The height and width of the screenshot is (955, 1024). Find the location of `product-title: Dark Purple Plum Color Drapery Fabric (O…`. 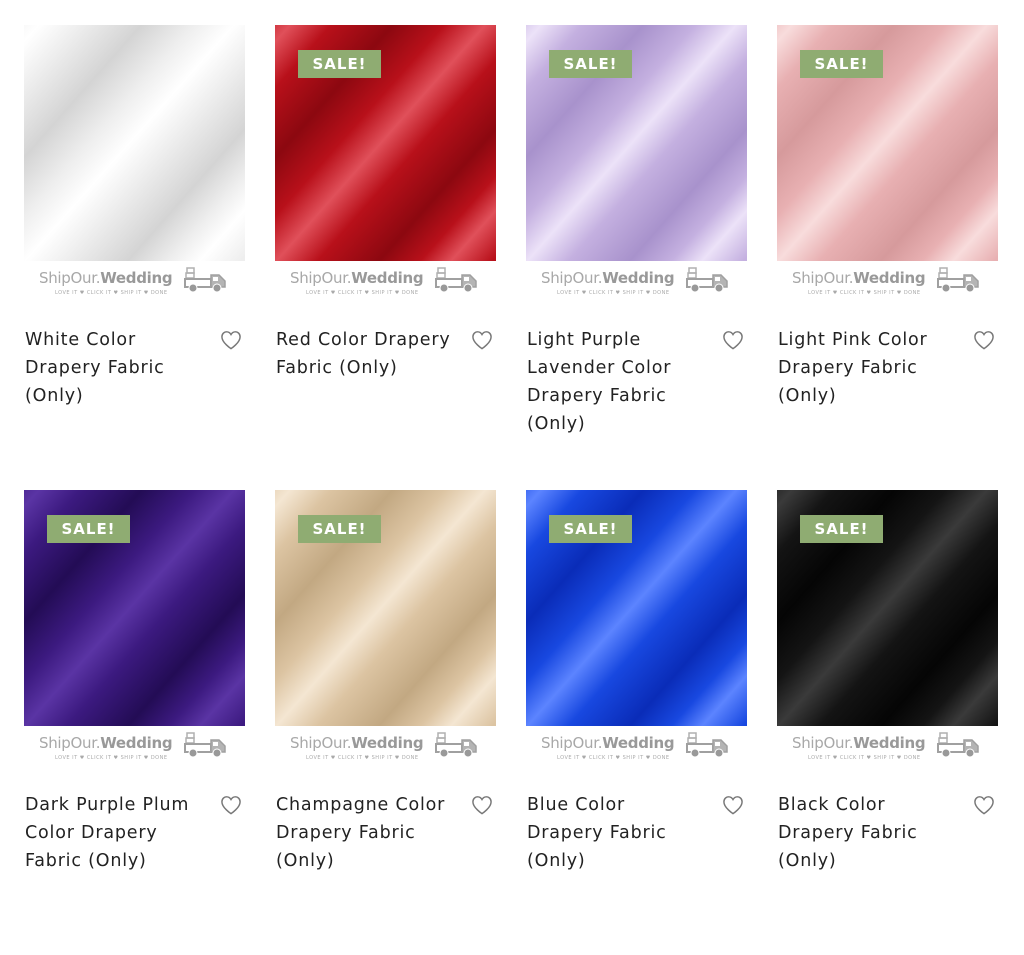

product-title: Dark Purple Plum Color Drapery Fabric (O… is located at coordinates (115, 833).